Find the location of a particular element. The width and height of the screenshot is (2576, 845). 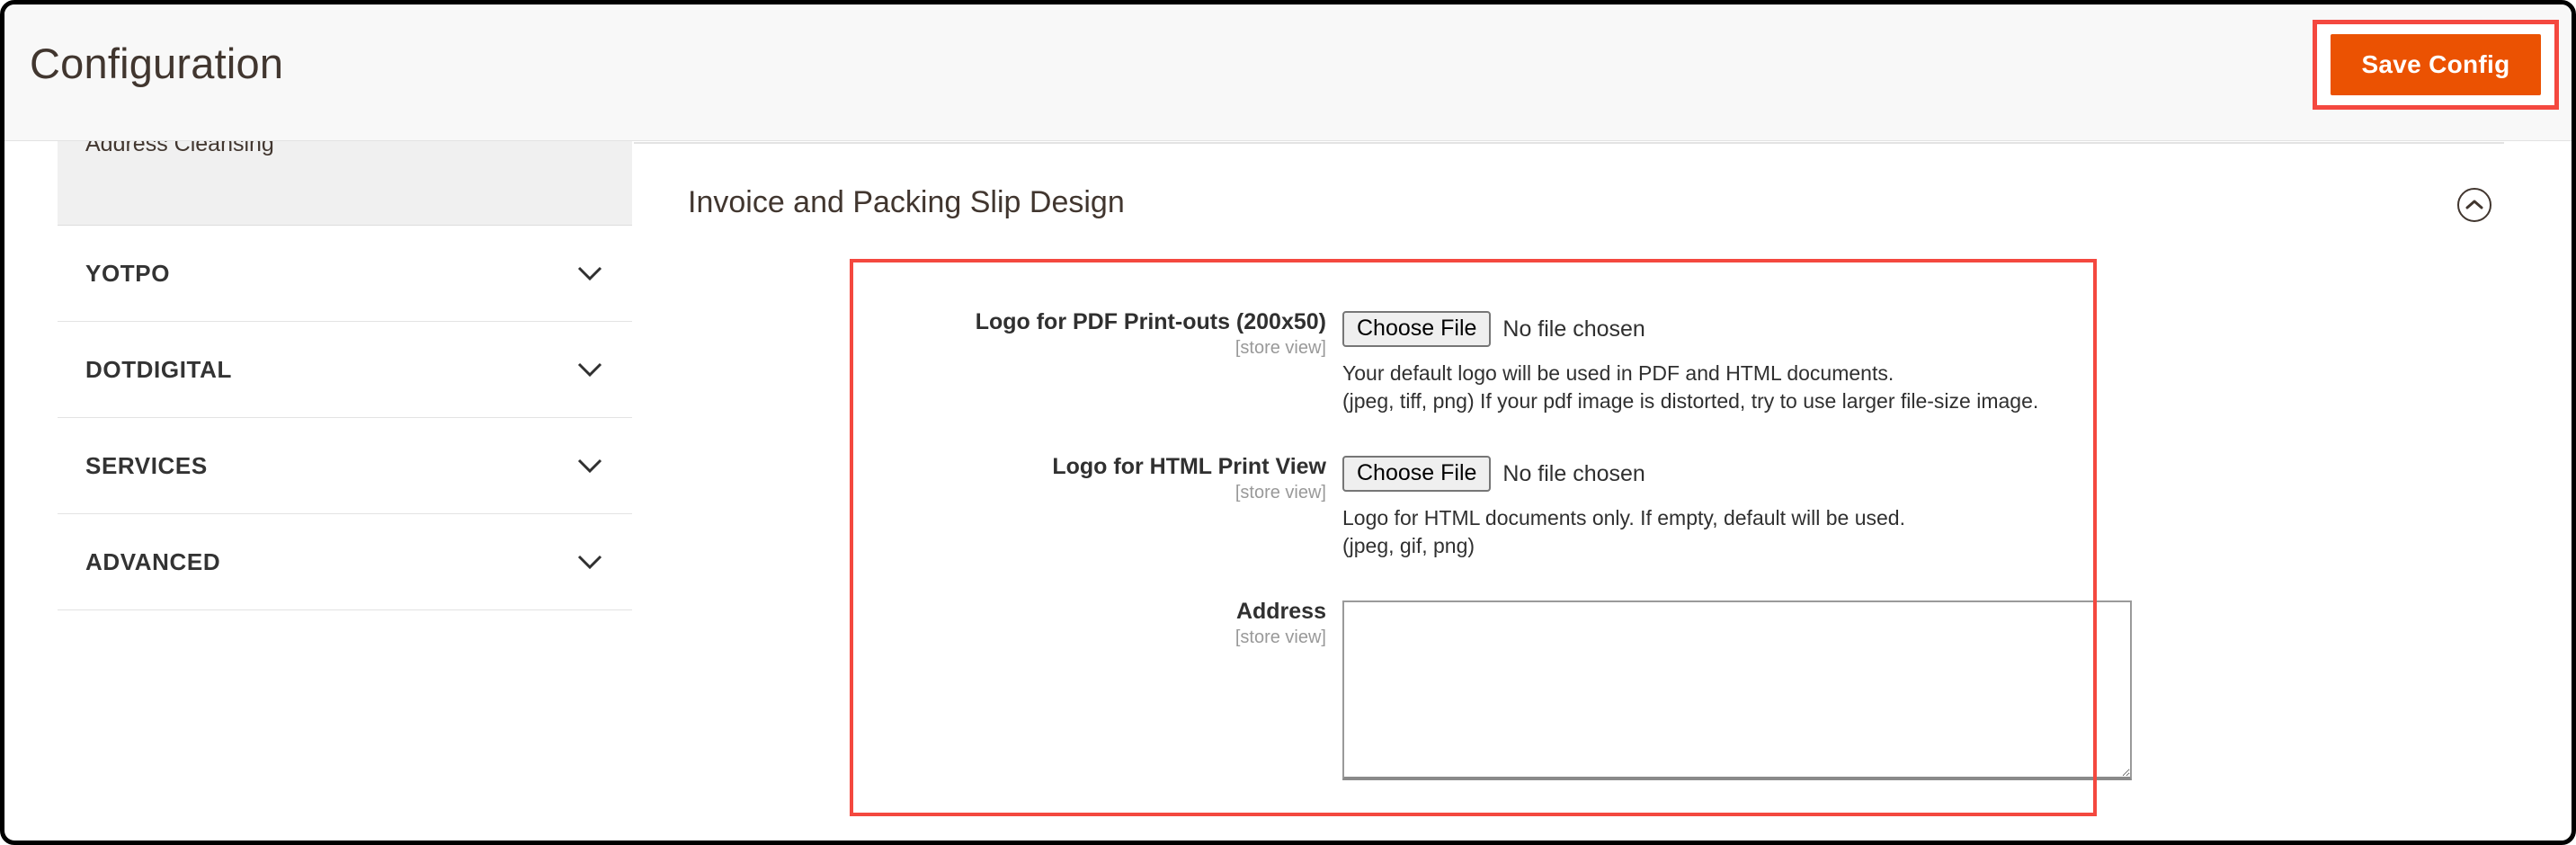

field-row-address: Address [store view] is located at coordinates (1491, 689).